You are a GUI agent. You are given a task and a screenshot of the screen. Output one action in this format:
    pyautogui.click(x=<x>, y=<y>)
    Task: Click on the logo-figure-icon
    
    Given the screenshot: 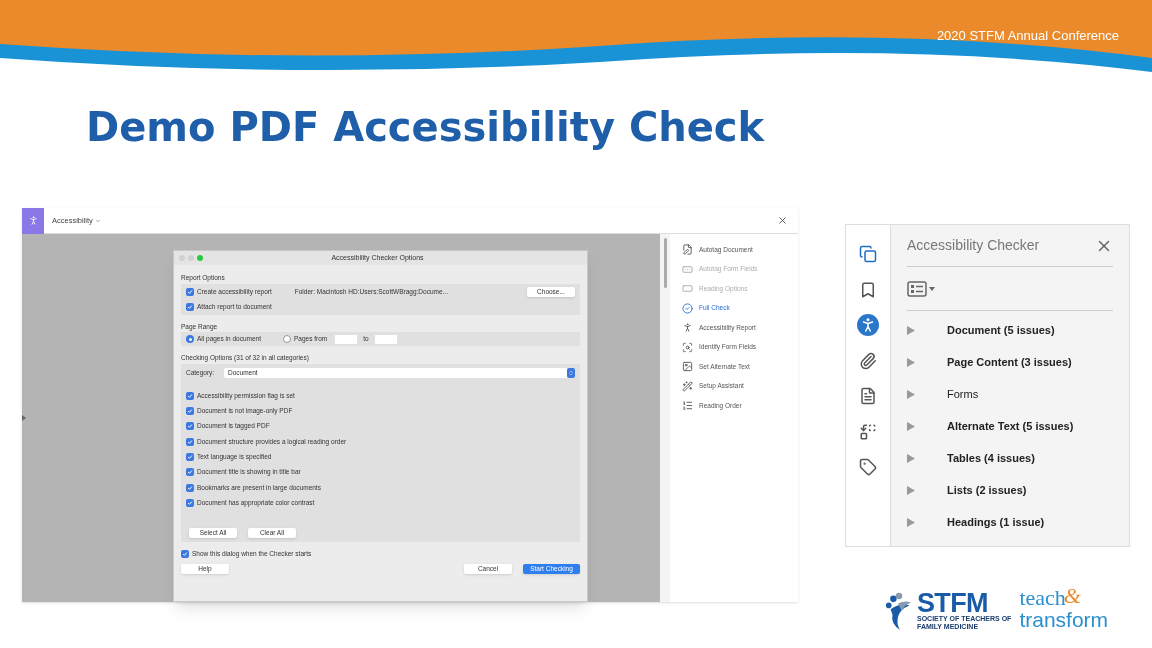 What is the action you would take?
    pyautogui.click(x=899, y=611)
    